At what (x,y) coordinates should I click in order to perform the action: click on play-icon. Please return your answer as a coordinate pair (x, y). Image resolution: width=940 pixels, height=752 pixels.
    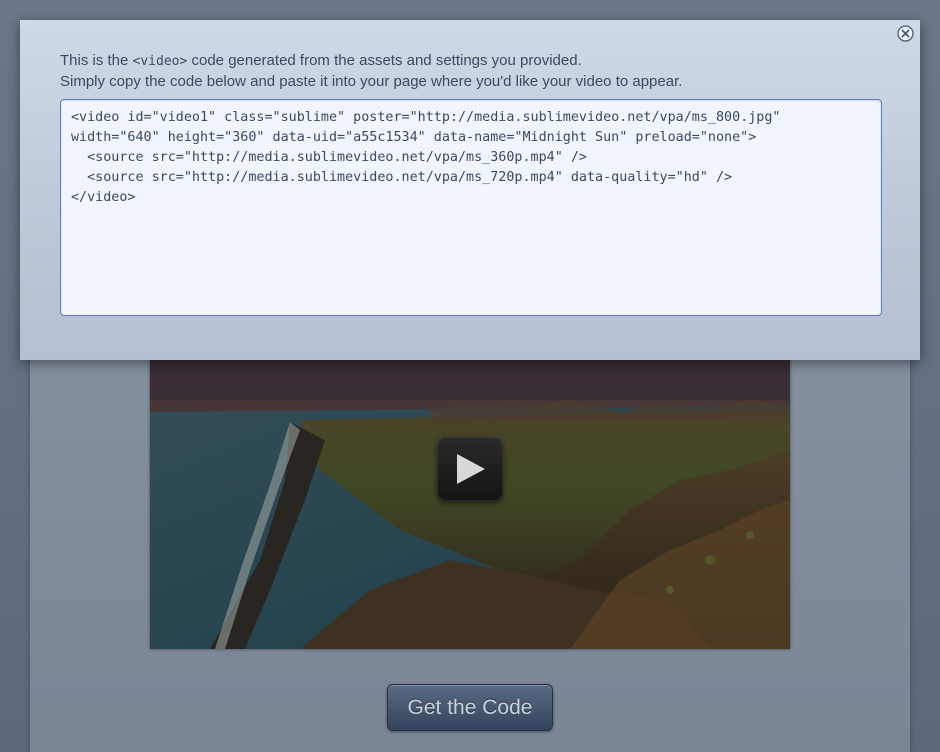
    Looking at the image, I should click on (471, 469).